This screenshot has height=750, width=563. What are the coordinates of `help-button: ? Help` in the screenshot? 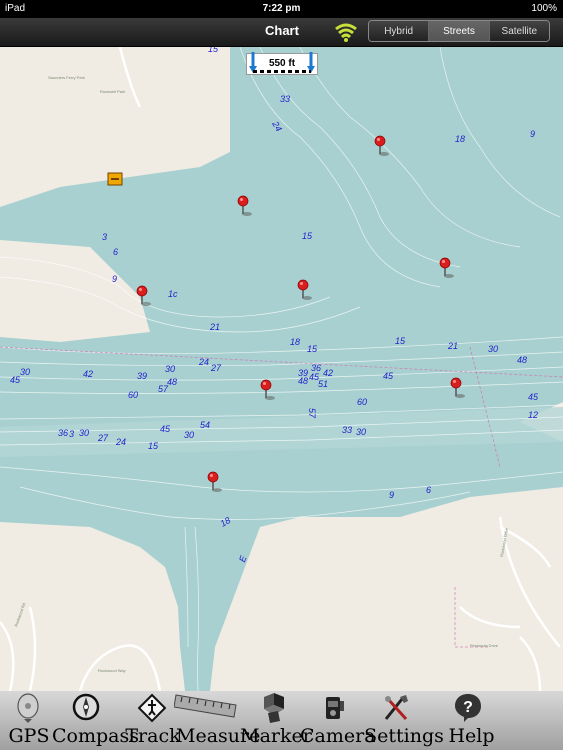 It's located at (471, 720).